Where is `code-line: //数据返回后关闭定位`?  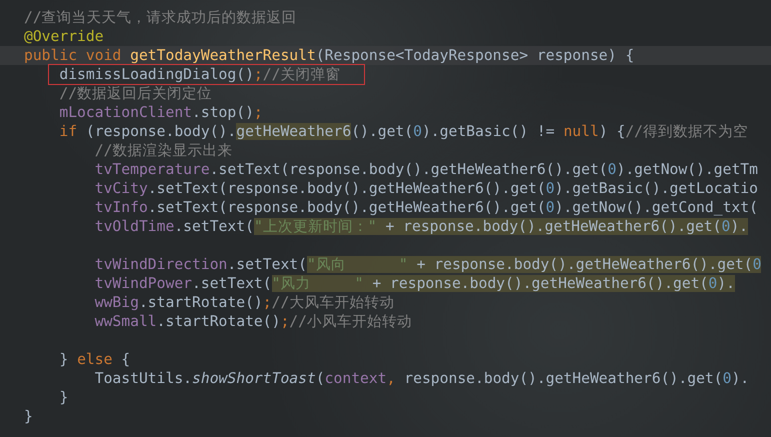 code-line: //数据返回后关闭定位 is located at coordinates (135, 93).